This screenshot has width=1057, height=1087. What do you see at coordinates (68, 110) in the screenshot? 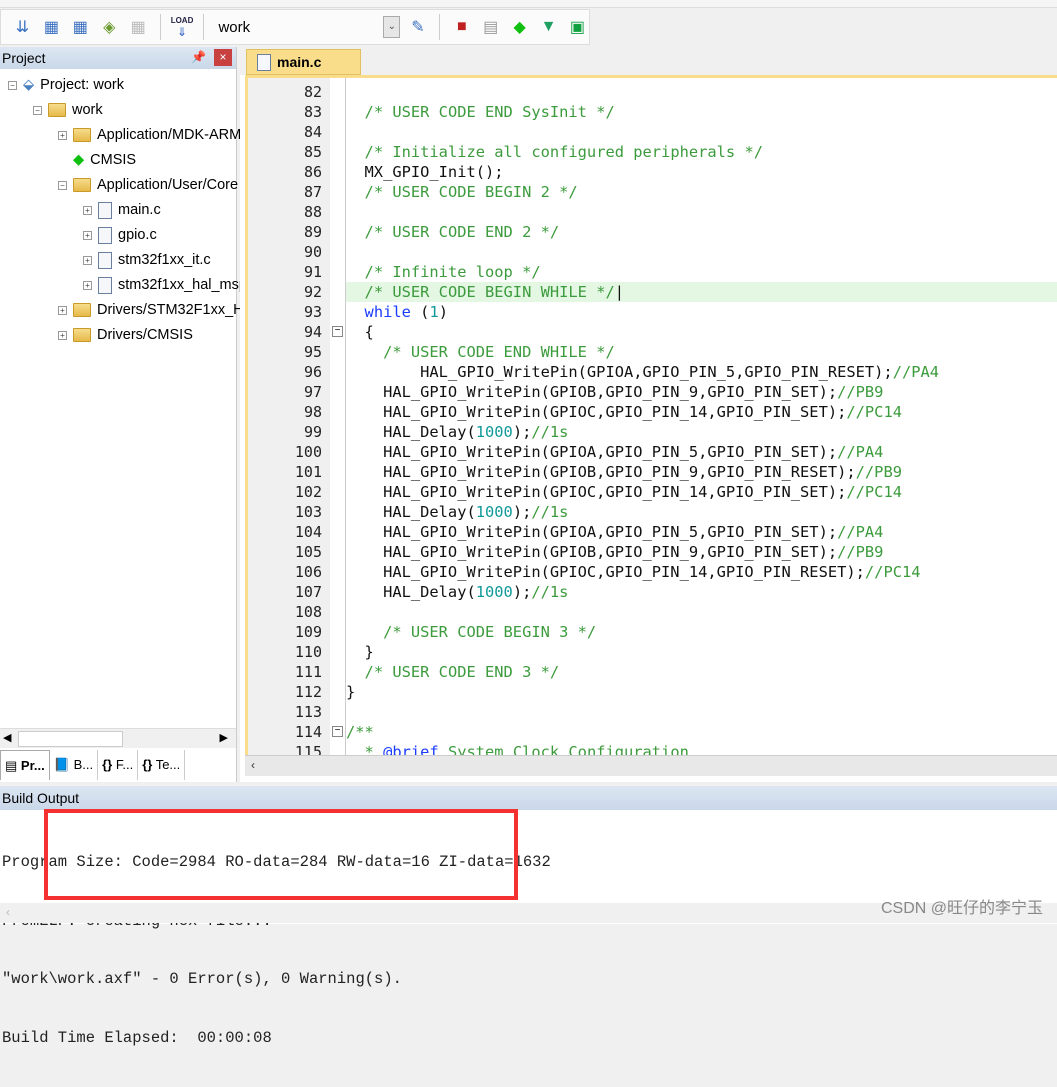
I see `tree-item: − work` at bounding box center [68, 110].